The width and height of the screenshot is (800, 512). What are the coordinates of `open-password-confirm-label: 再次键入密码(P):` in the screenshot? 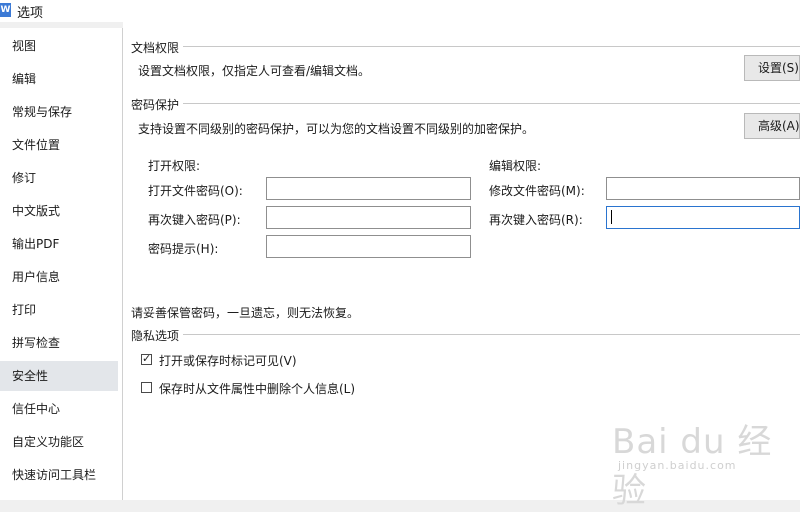 It's located at (194, 220).